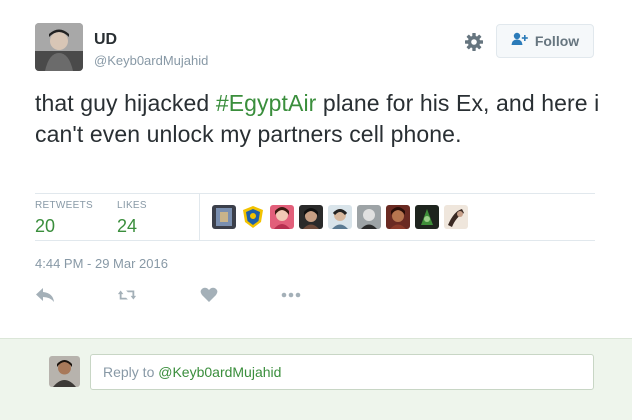 This screenshot has width=632, height=420. I want to click on follow-button: Follow, so click(545, 41).